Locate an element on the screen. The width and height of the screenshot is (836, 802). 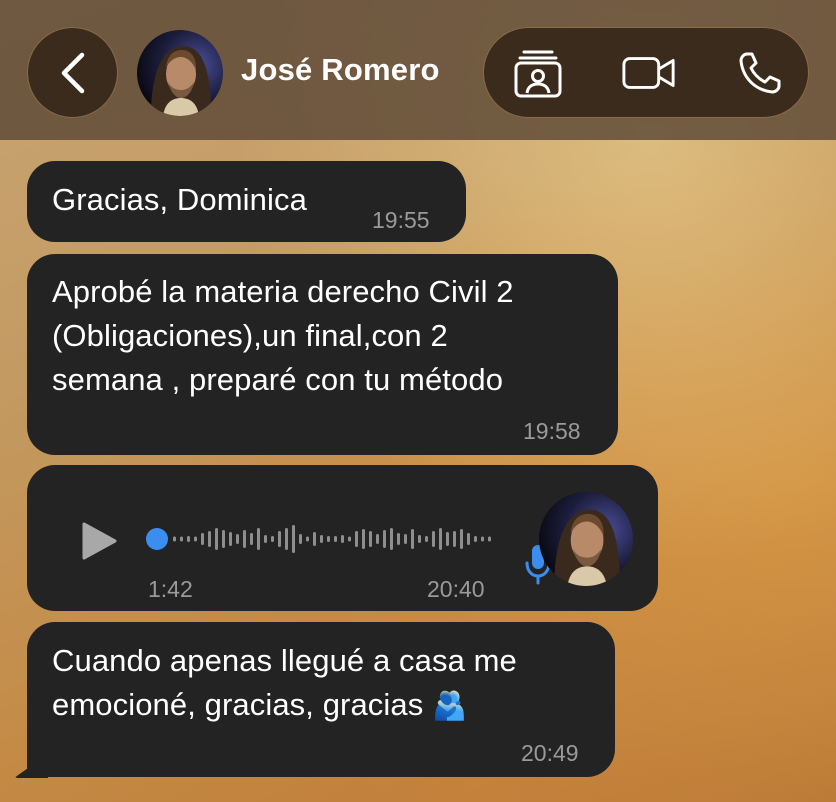
contact-card-icon is located at coordinates (538, 74).